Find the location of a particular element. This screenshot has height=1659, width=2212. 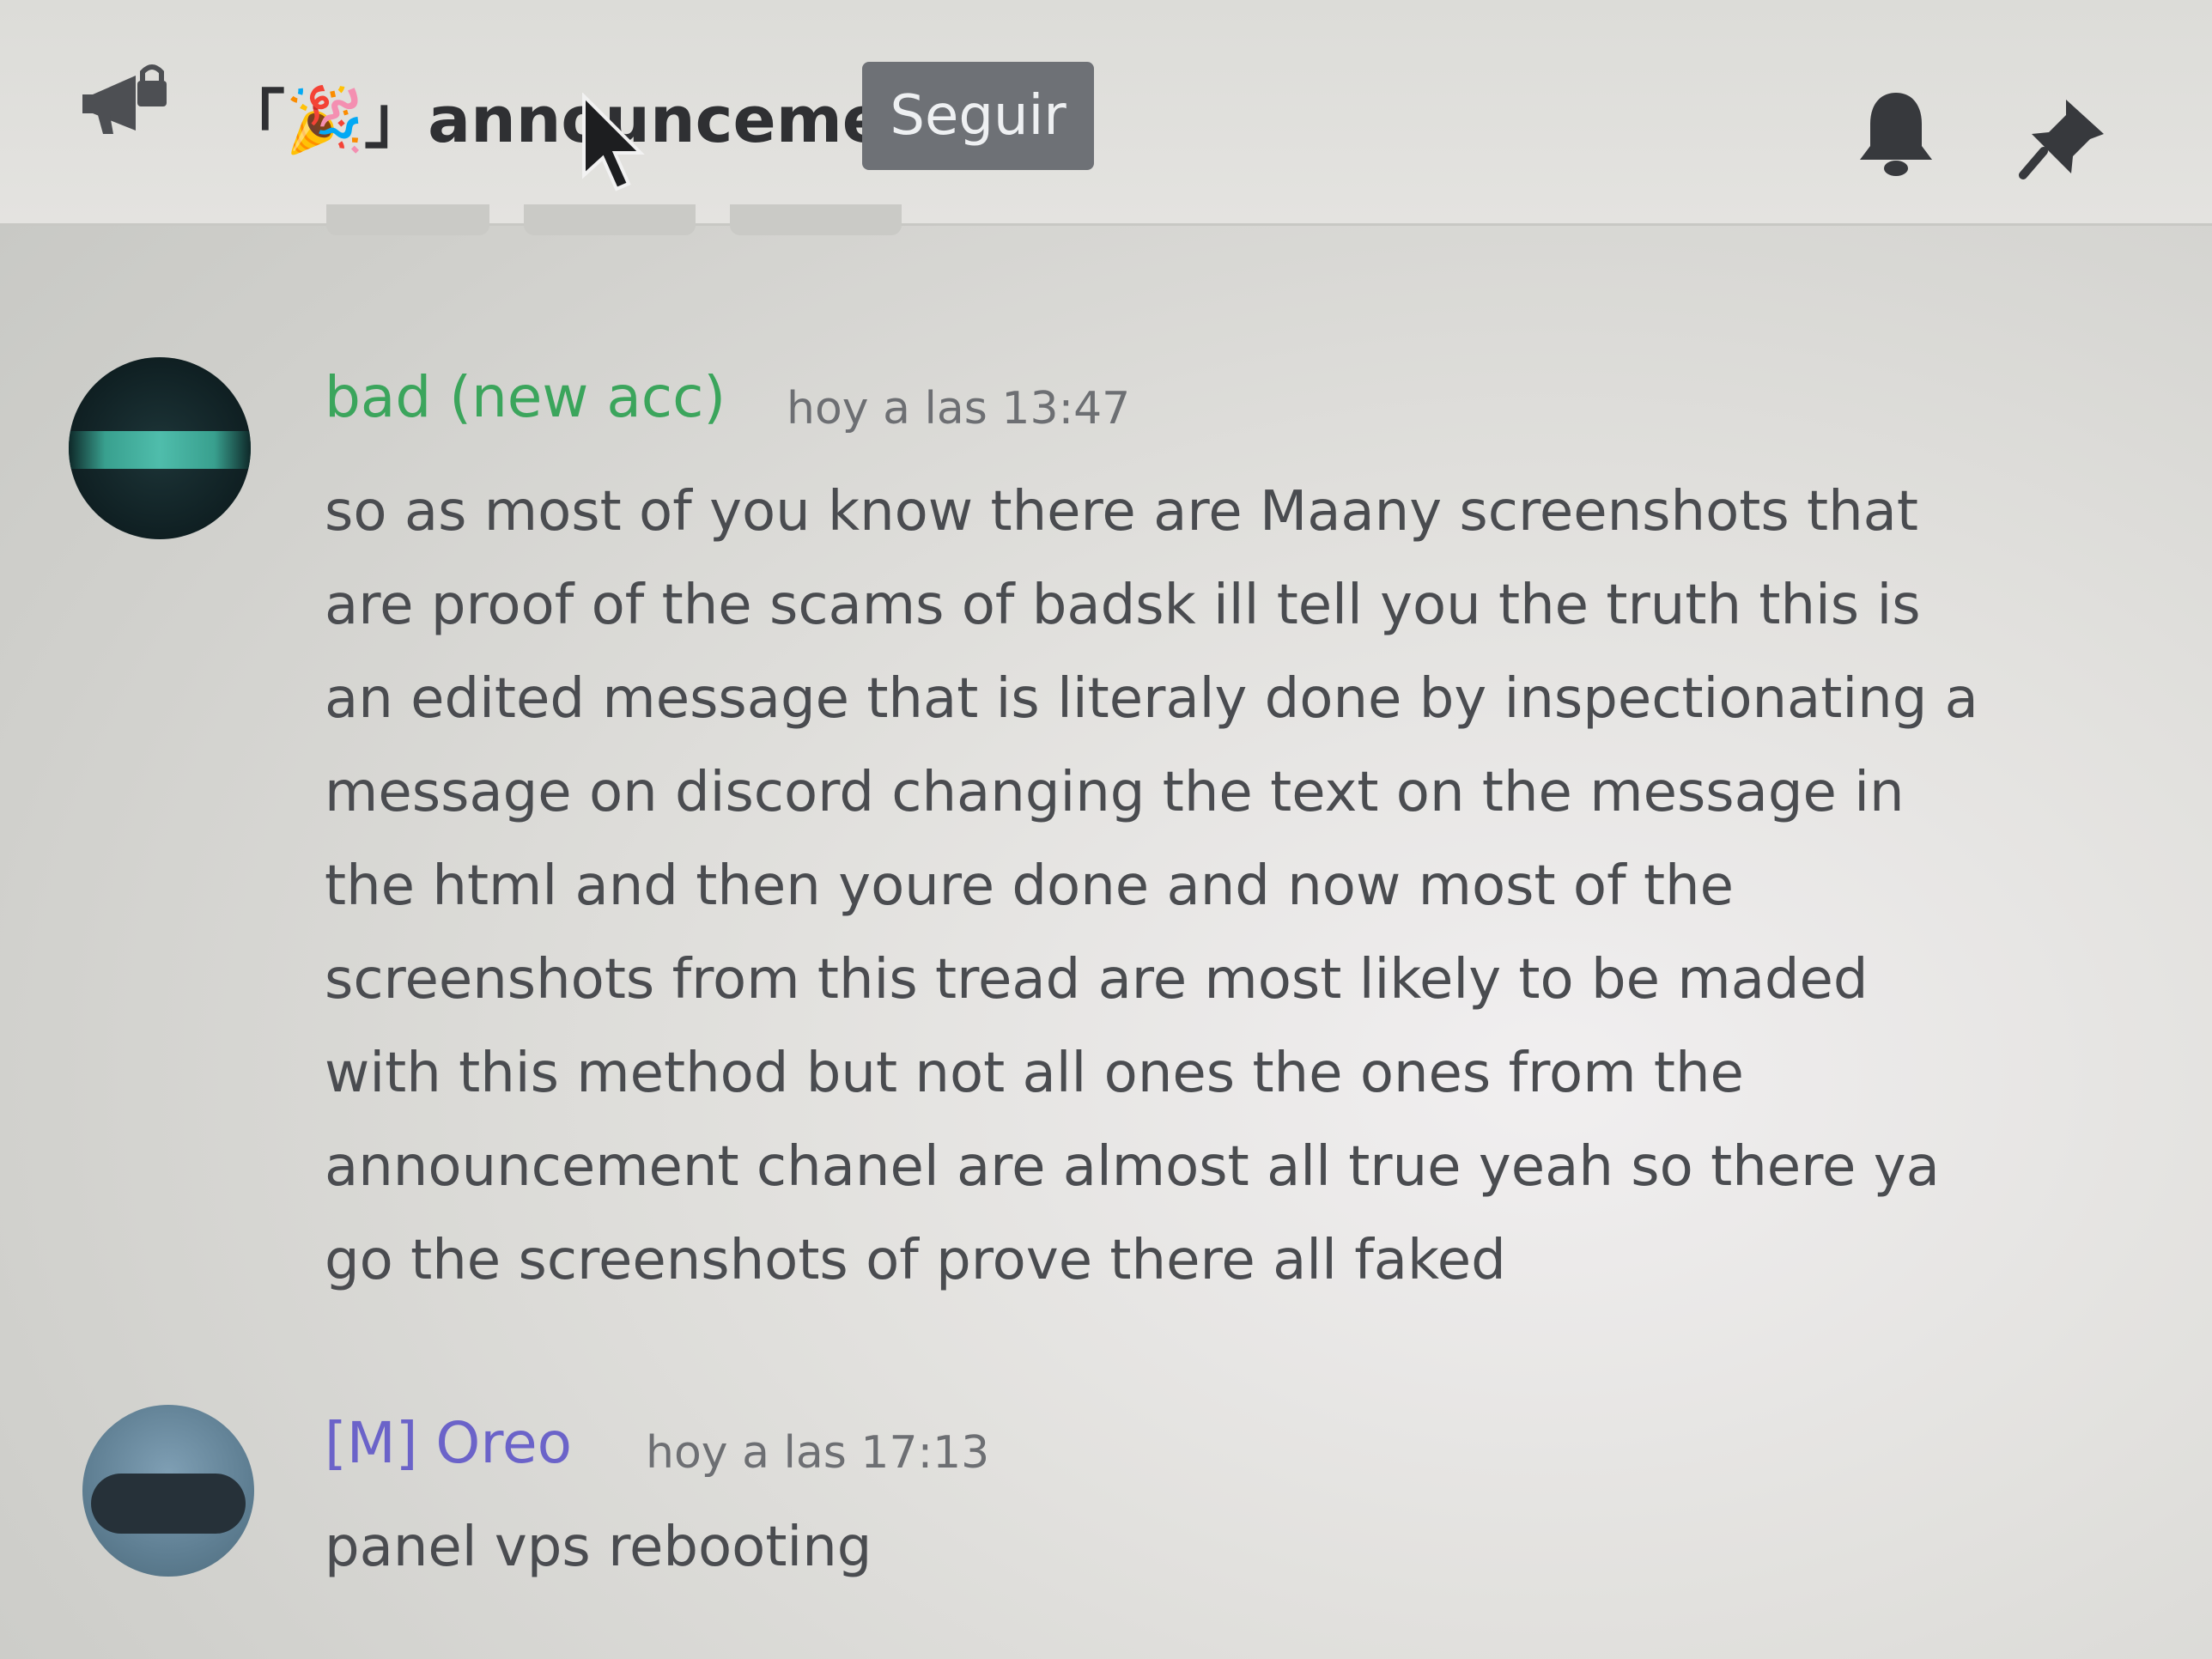

message-timestamp: hoy a las 17:13 is located at coordinates (818, 1453).